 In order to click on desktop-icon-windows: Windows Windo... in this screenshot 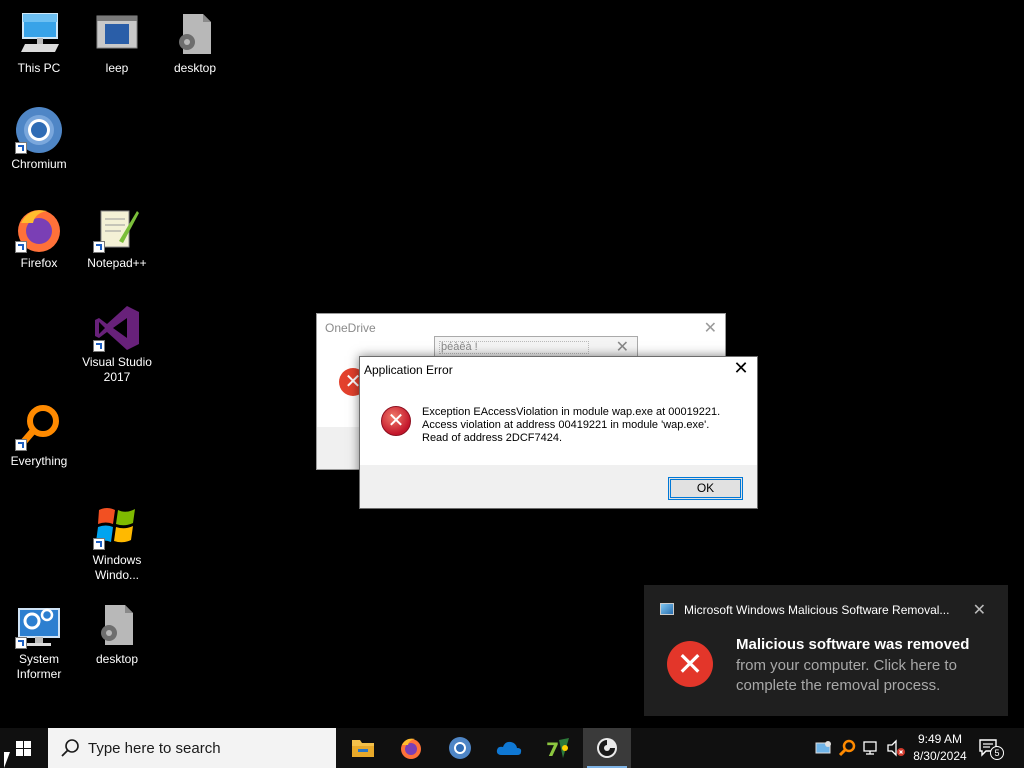, I will do `click(117, 542)`.